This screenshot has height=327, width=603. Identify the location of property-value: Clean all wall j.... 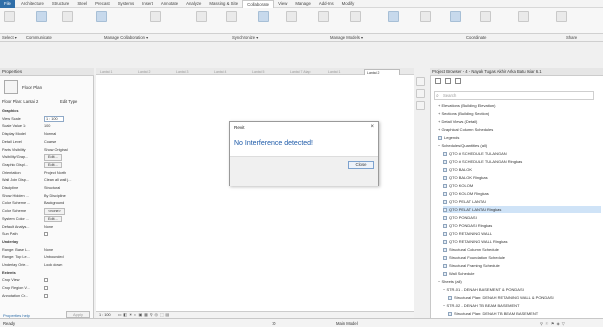
(68, 180).